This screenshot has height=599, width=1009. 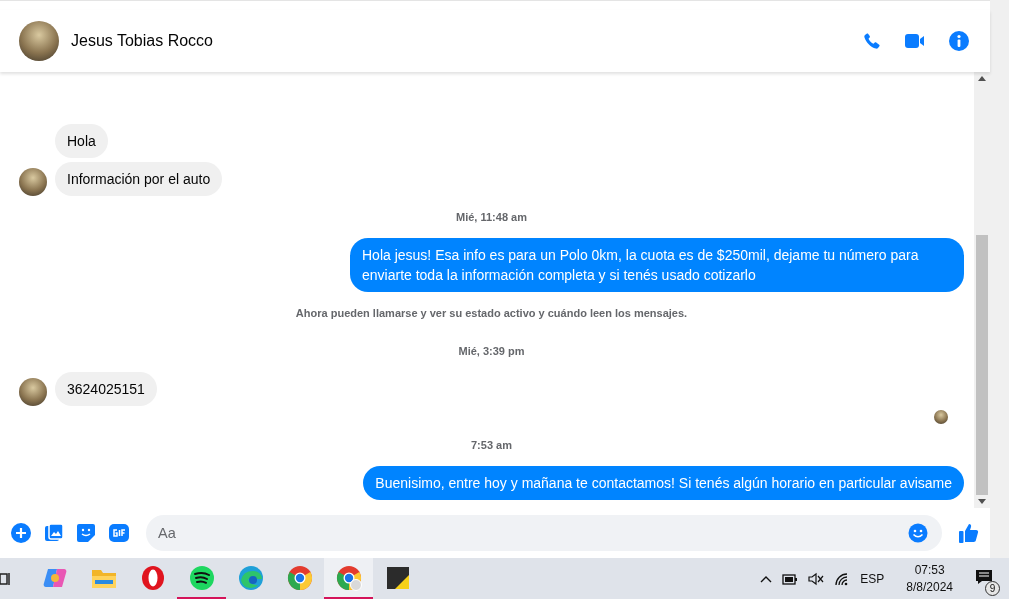 I want to click on outgoing-message: Hola jesus! Esa info es para un Polo 0km, la cuota es de $250mil, dejame tu número para enviarte toda la información completa y si tenés usado cotizarlo, so click(x=657, y=265).